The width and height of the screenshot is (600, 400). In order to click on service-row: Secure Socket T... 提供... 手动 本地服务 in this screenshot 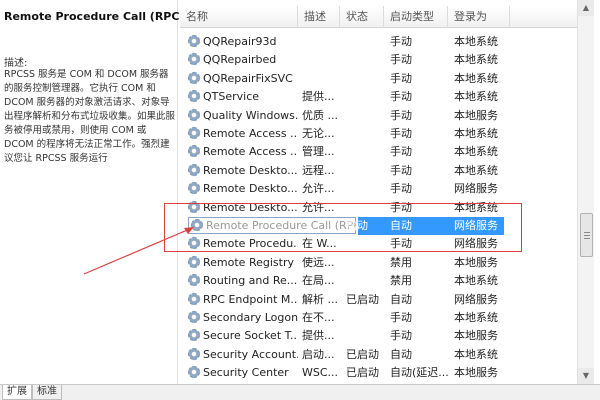, I will do `click(378, 336)`.